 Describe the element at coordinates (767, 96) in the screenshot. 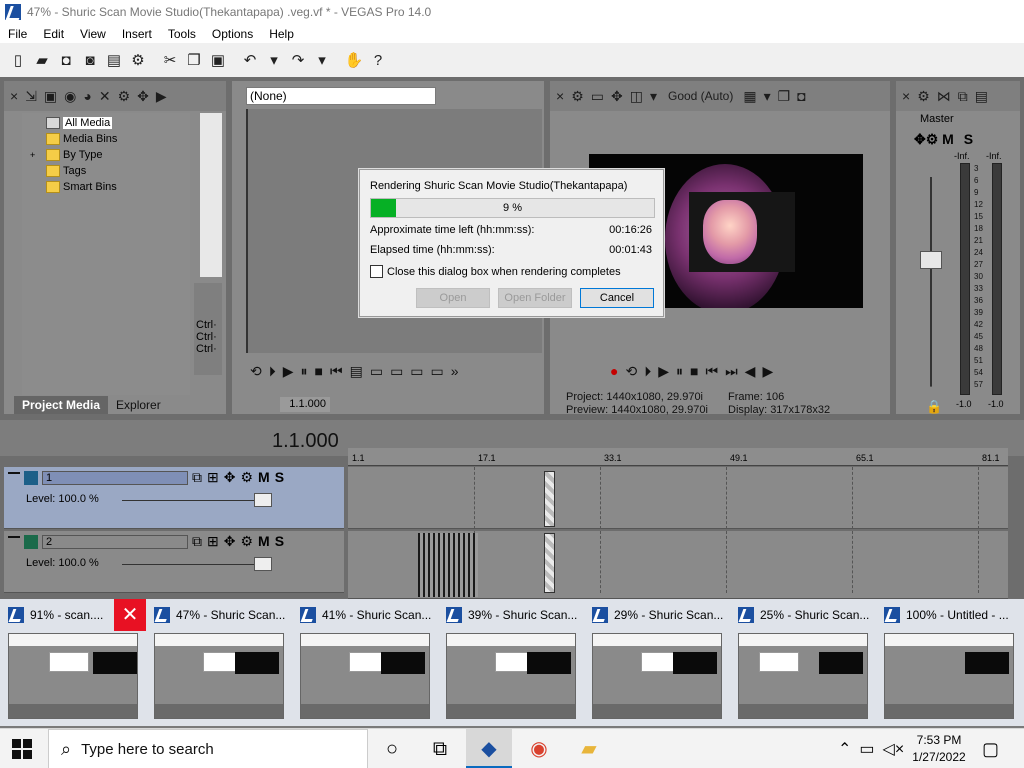

I see `overlays-dropdown-icon: ▾` at that location.